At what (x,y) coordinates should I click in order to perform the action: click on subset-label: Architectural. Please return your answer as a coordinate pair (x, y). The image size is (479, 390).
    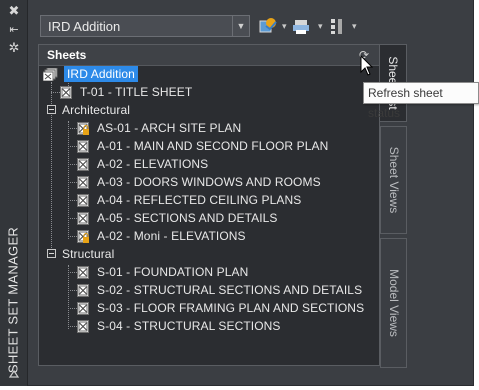
    Looking at the image, I should click on (96, 110).